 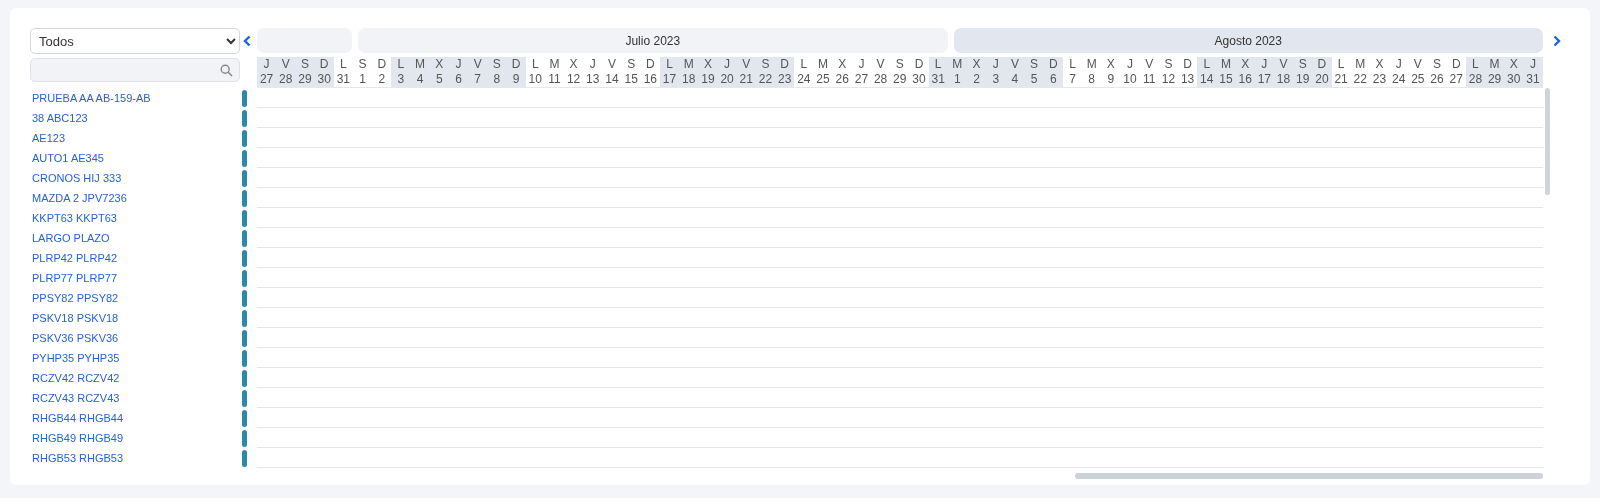 I want to click on vehicle-link: PYHP35 PYHP35, so click(x=76, y=358).